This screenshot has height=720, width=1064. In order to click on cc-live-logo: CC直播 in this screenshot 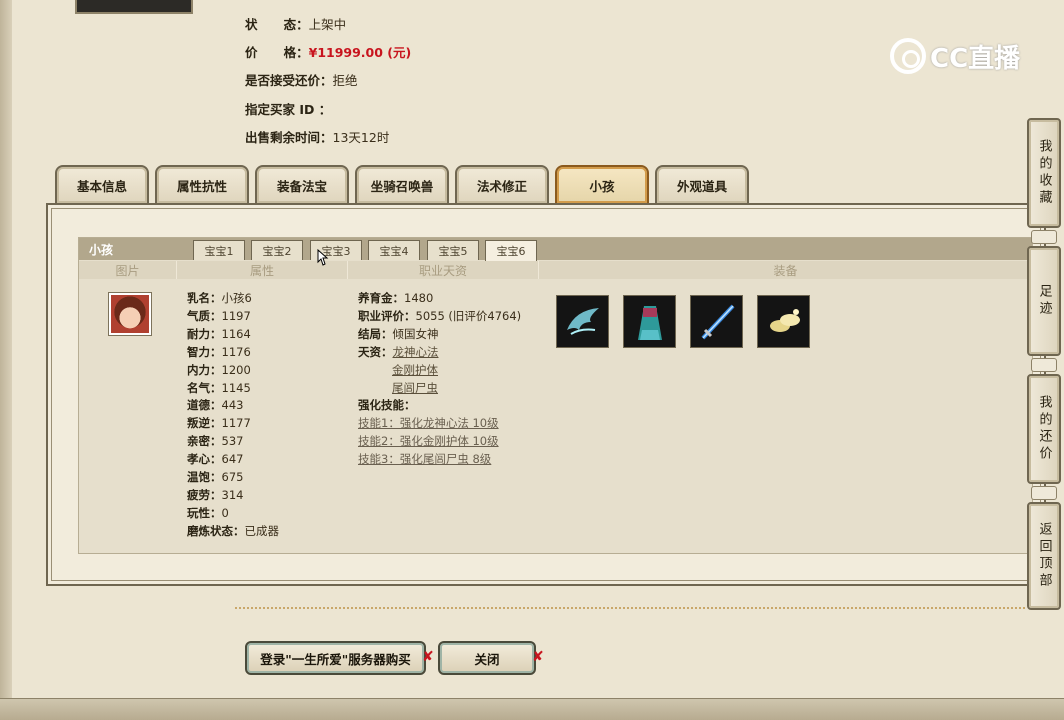, I will do `click(960, 56)`.